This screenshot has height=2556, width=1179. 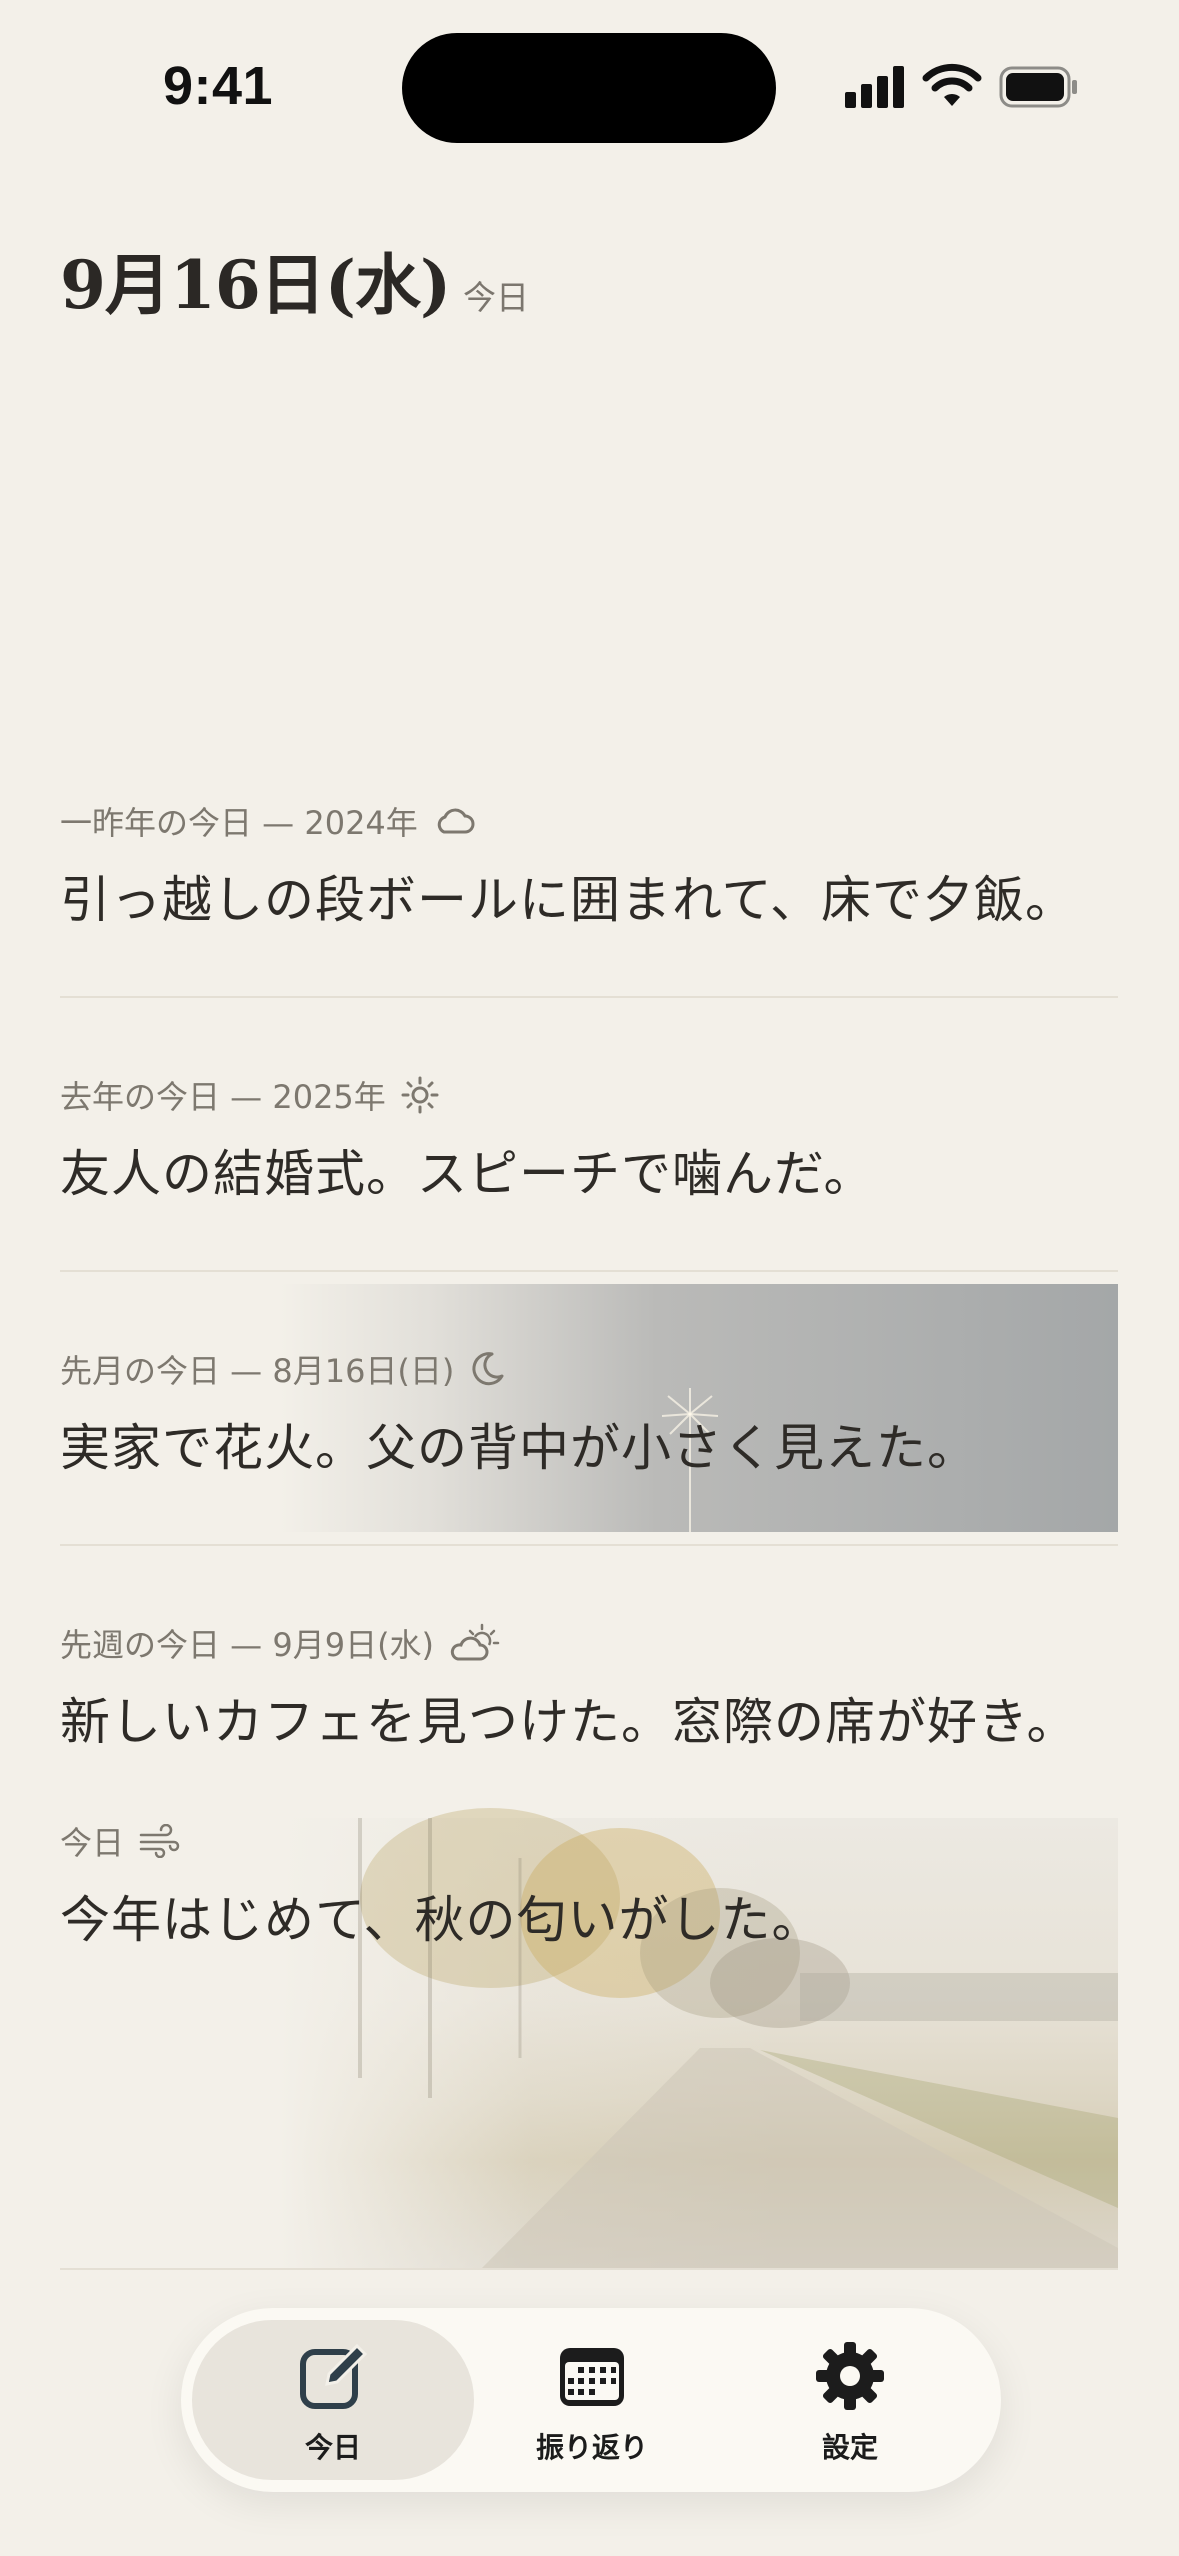 What do you see at coordinates (467, 1174) in the screenshot?
I see `entry-text: 友人の結婚式。スピーチで噛んだ。` at bounding box center [467, 1174].